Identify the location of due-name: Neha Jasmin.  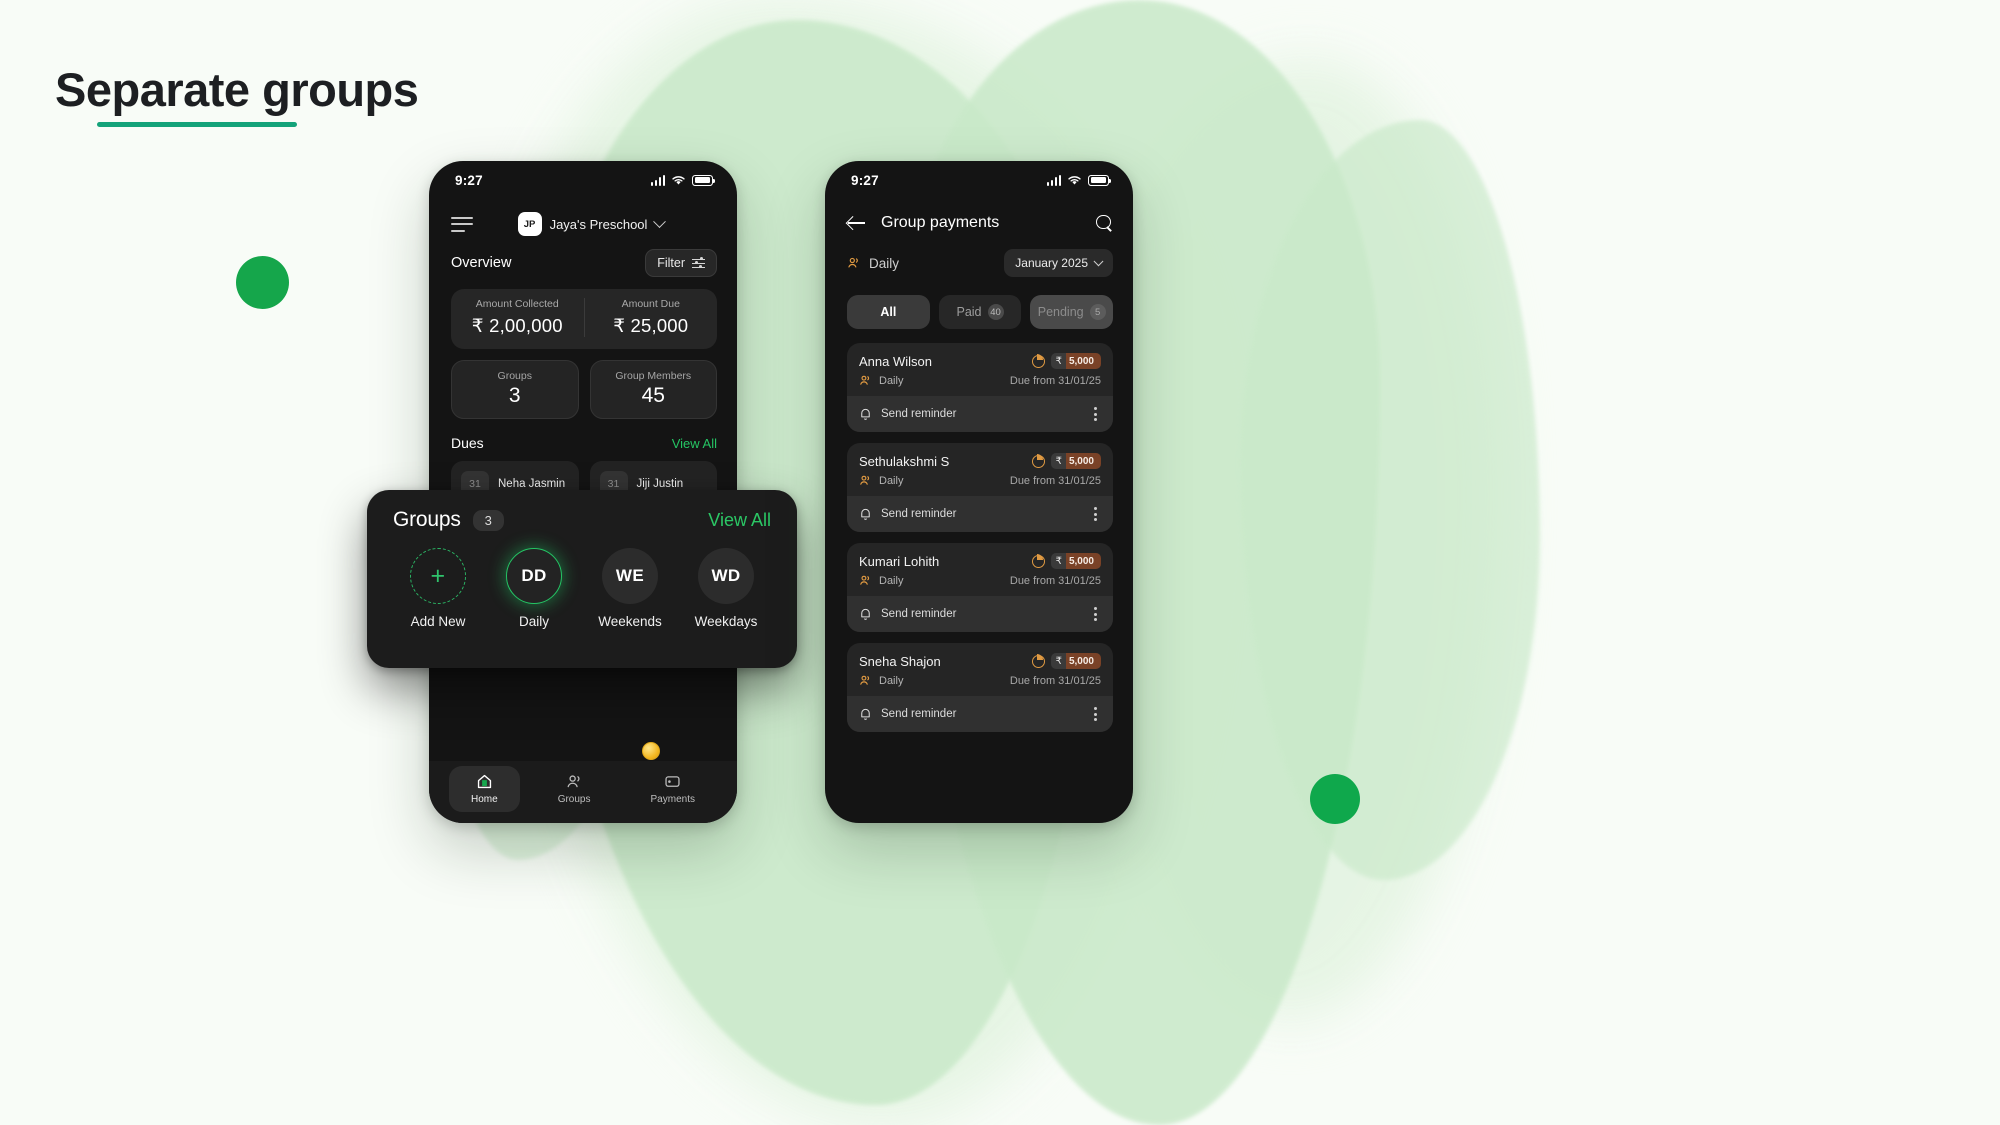
(532, 484).